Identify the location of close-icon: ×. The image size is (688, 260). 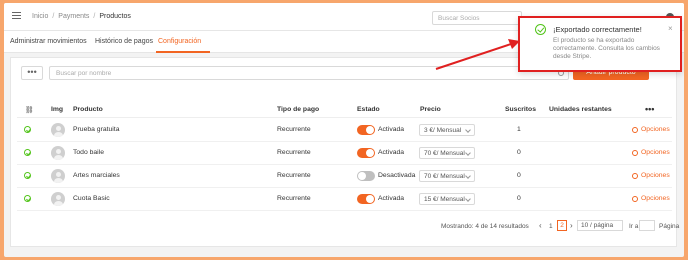
(670, 28).